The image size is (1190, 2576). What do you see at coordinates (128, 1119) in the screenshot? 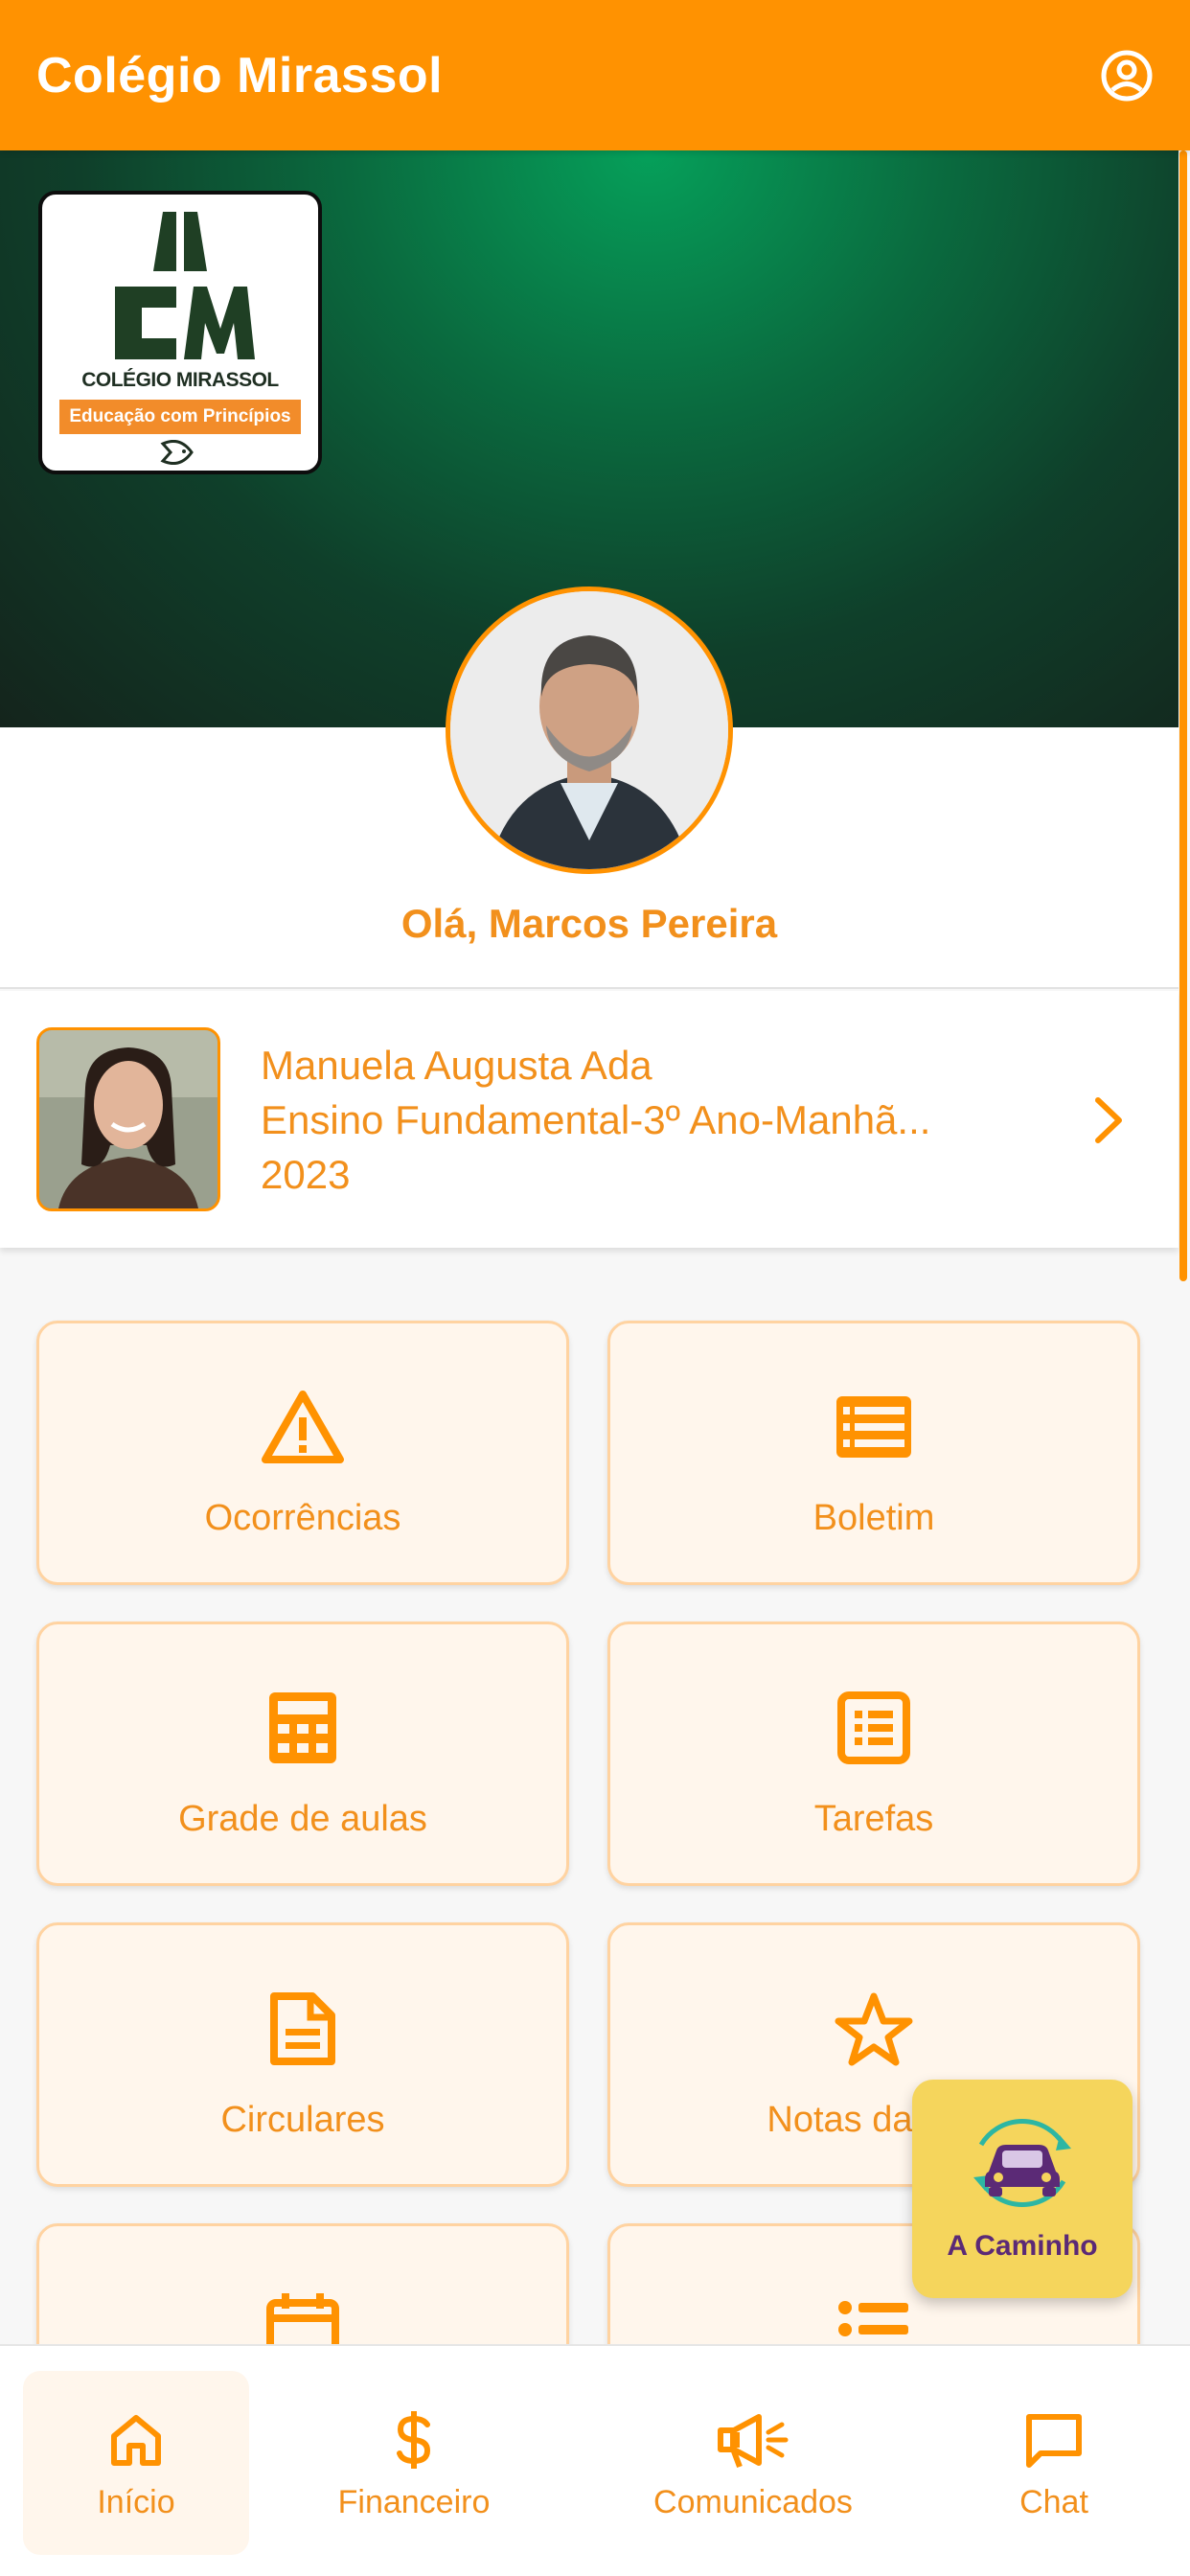
I see `student-avatar` at bounding box center [128, 1119].